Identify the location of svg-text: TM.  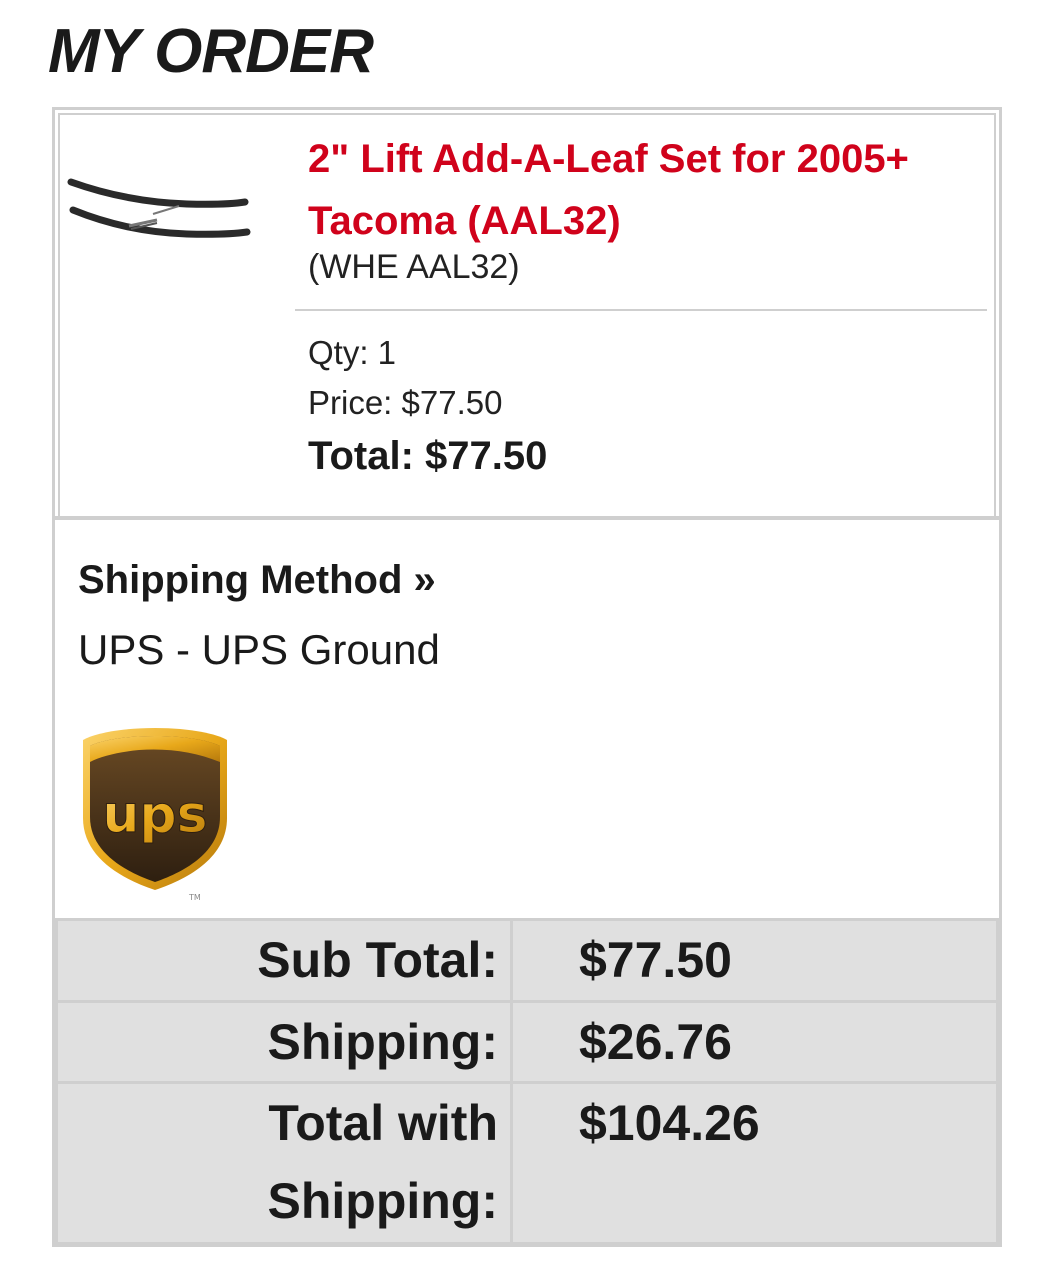
(194, 897).